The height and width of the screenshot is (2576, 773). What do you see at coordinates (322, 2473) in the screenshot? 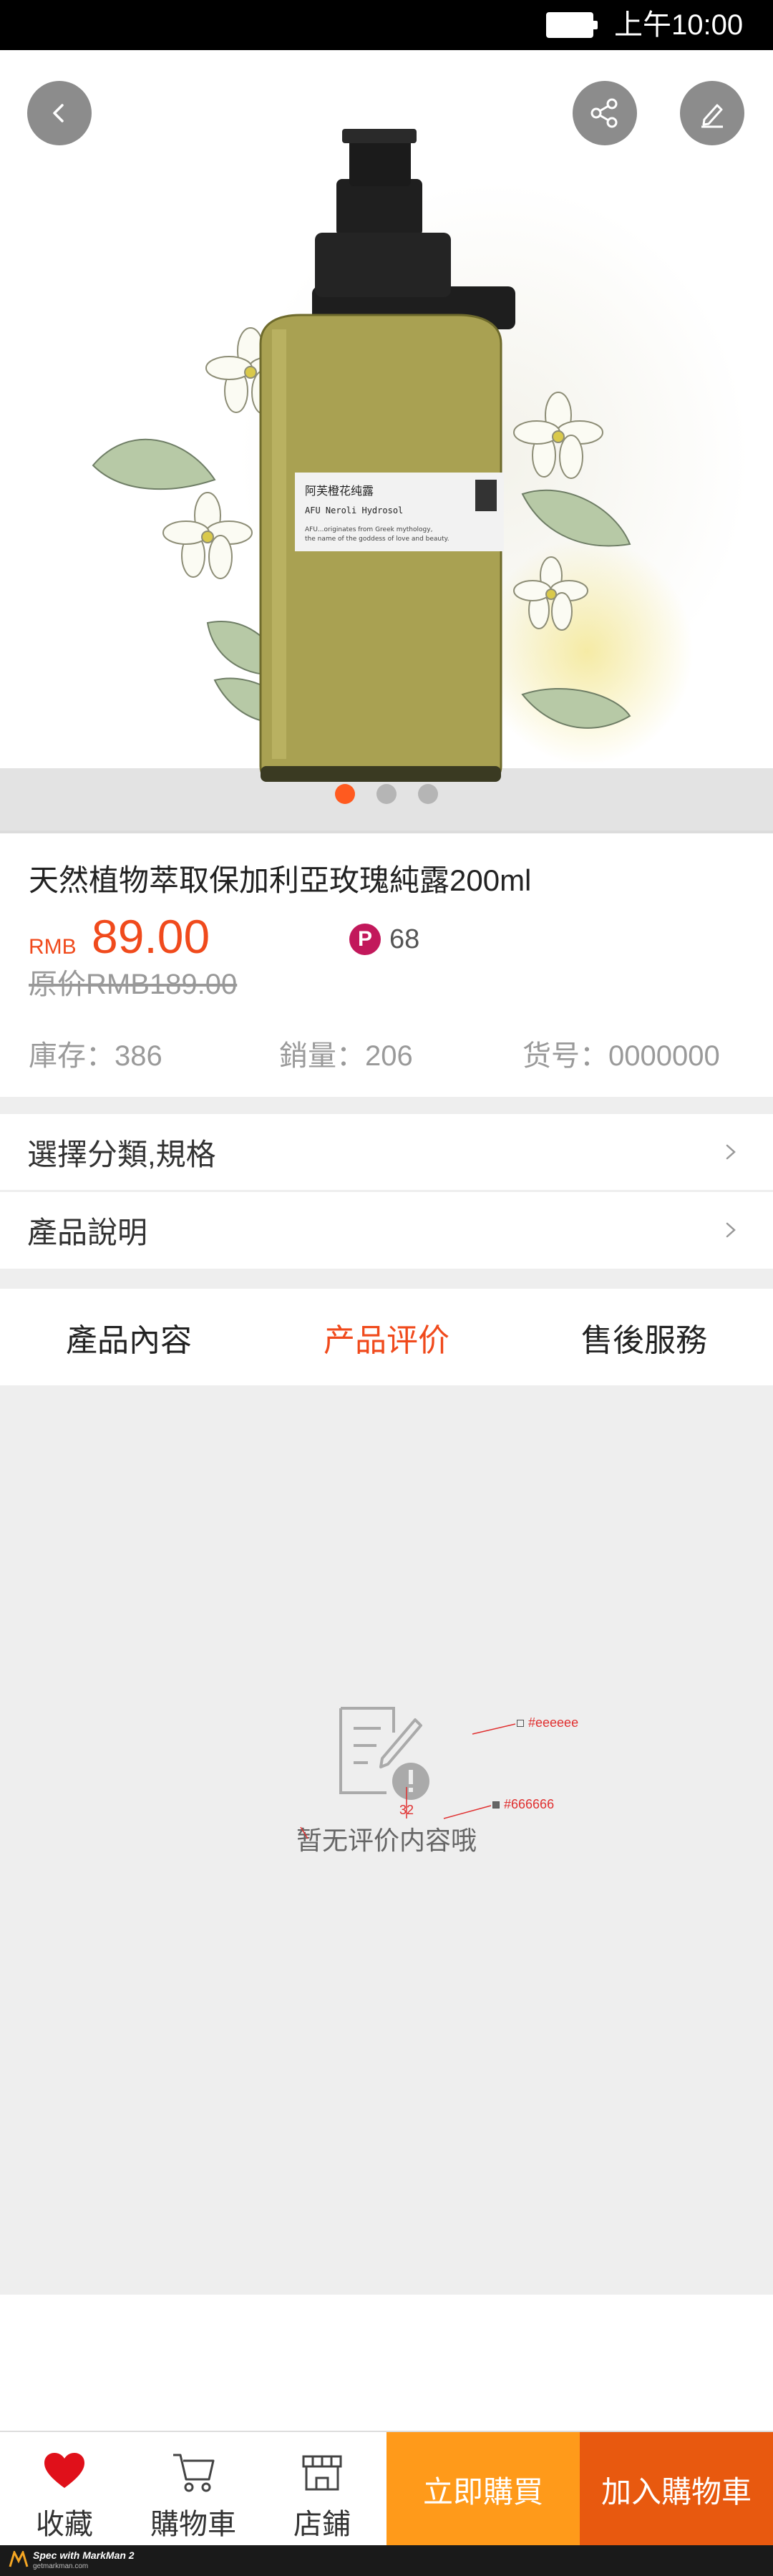
I see `store-icon` at bounding box center [322, 2473].